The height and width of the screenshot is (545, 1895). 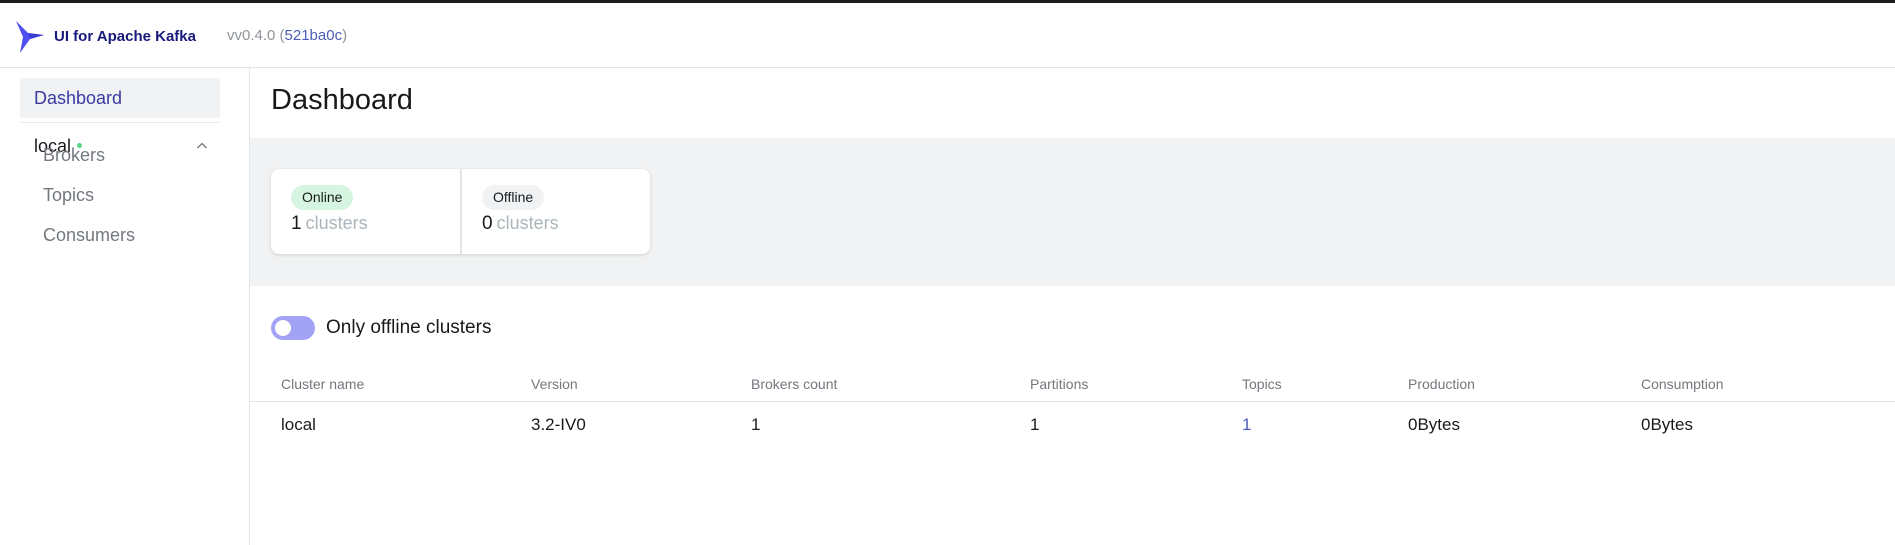 I want to click on column-header-consumption: Consumption, so click(x=1752, y=385).